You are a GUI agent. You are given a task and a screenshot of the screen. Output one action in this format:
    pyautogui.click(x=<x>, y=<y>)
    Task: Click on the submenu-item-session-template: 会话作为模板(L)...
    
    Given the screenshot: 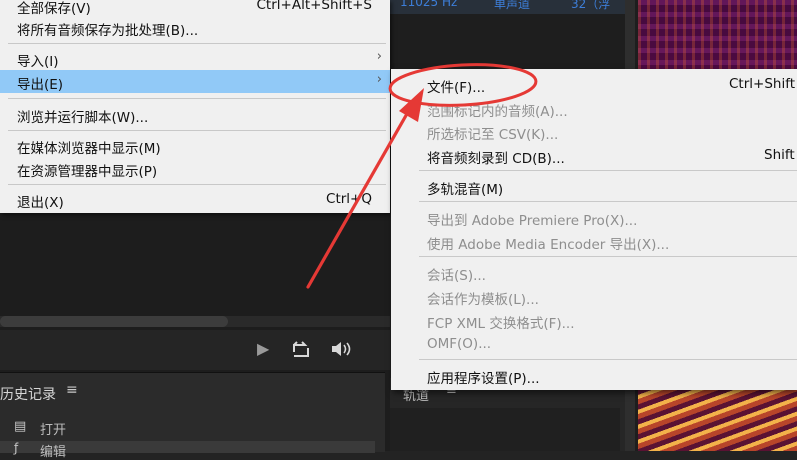 What is the action you would take?
    pyautogui.click(x=594, y=296)
    